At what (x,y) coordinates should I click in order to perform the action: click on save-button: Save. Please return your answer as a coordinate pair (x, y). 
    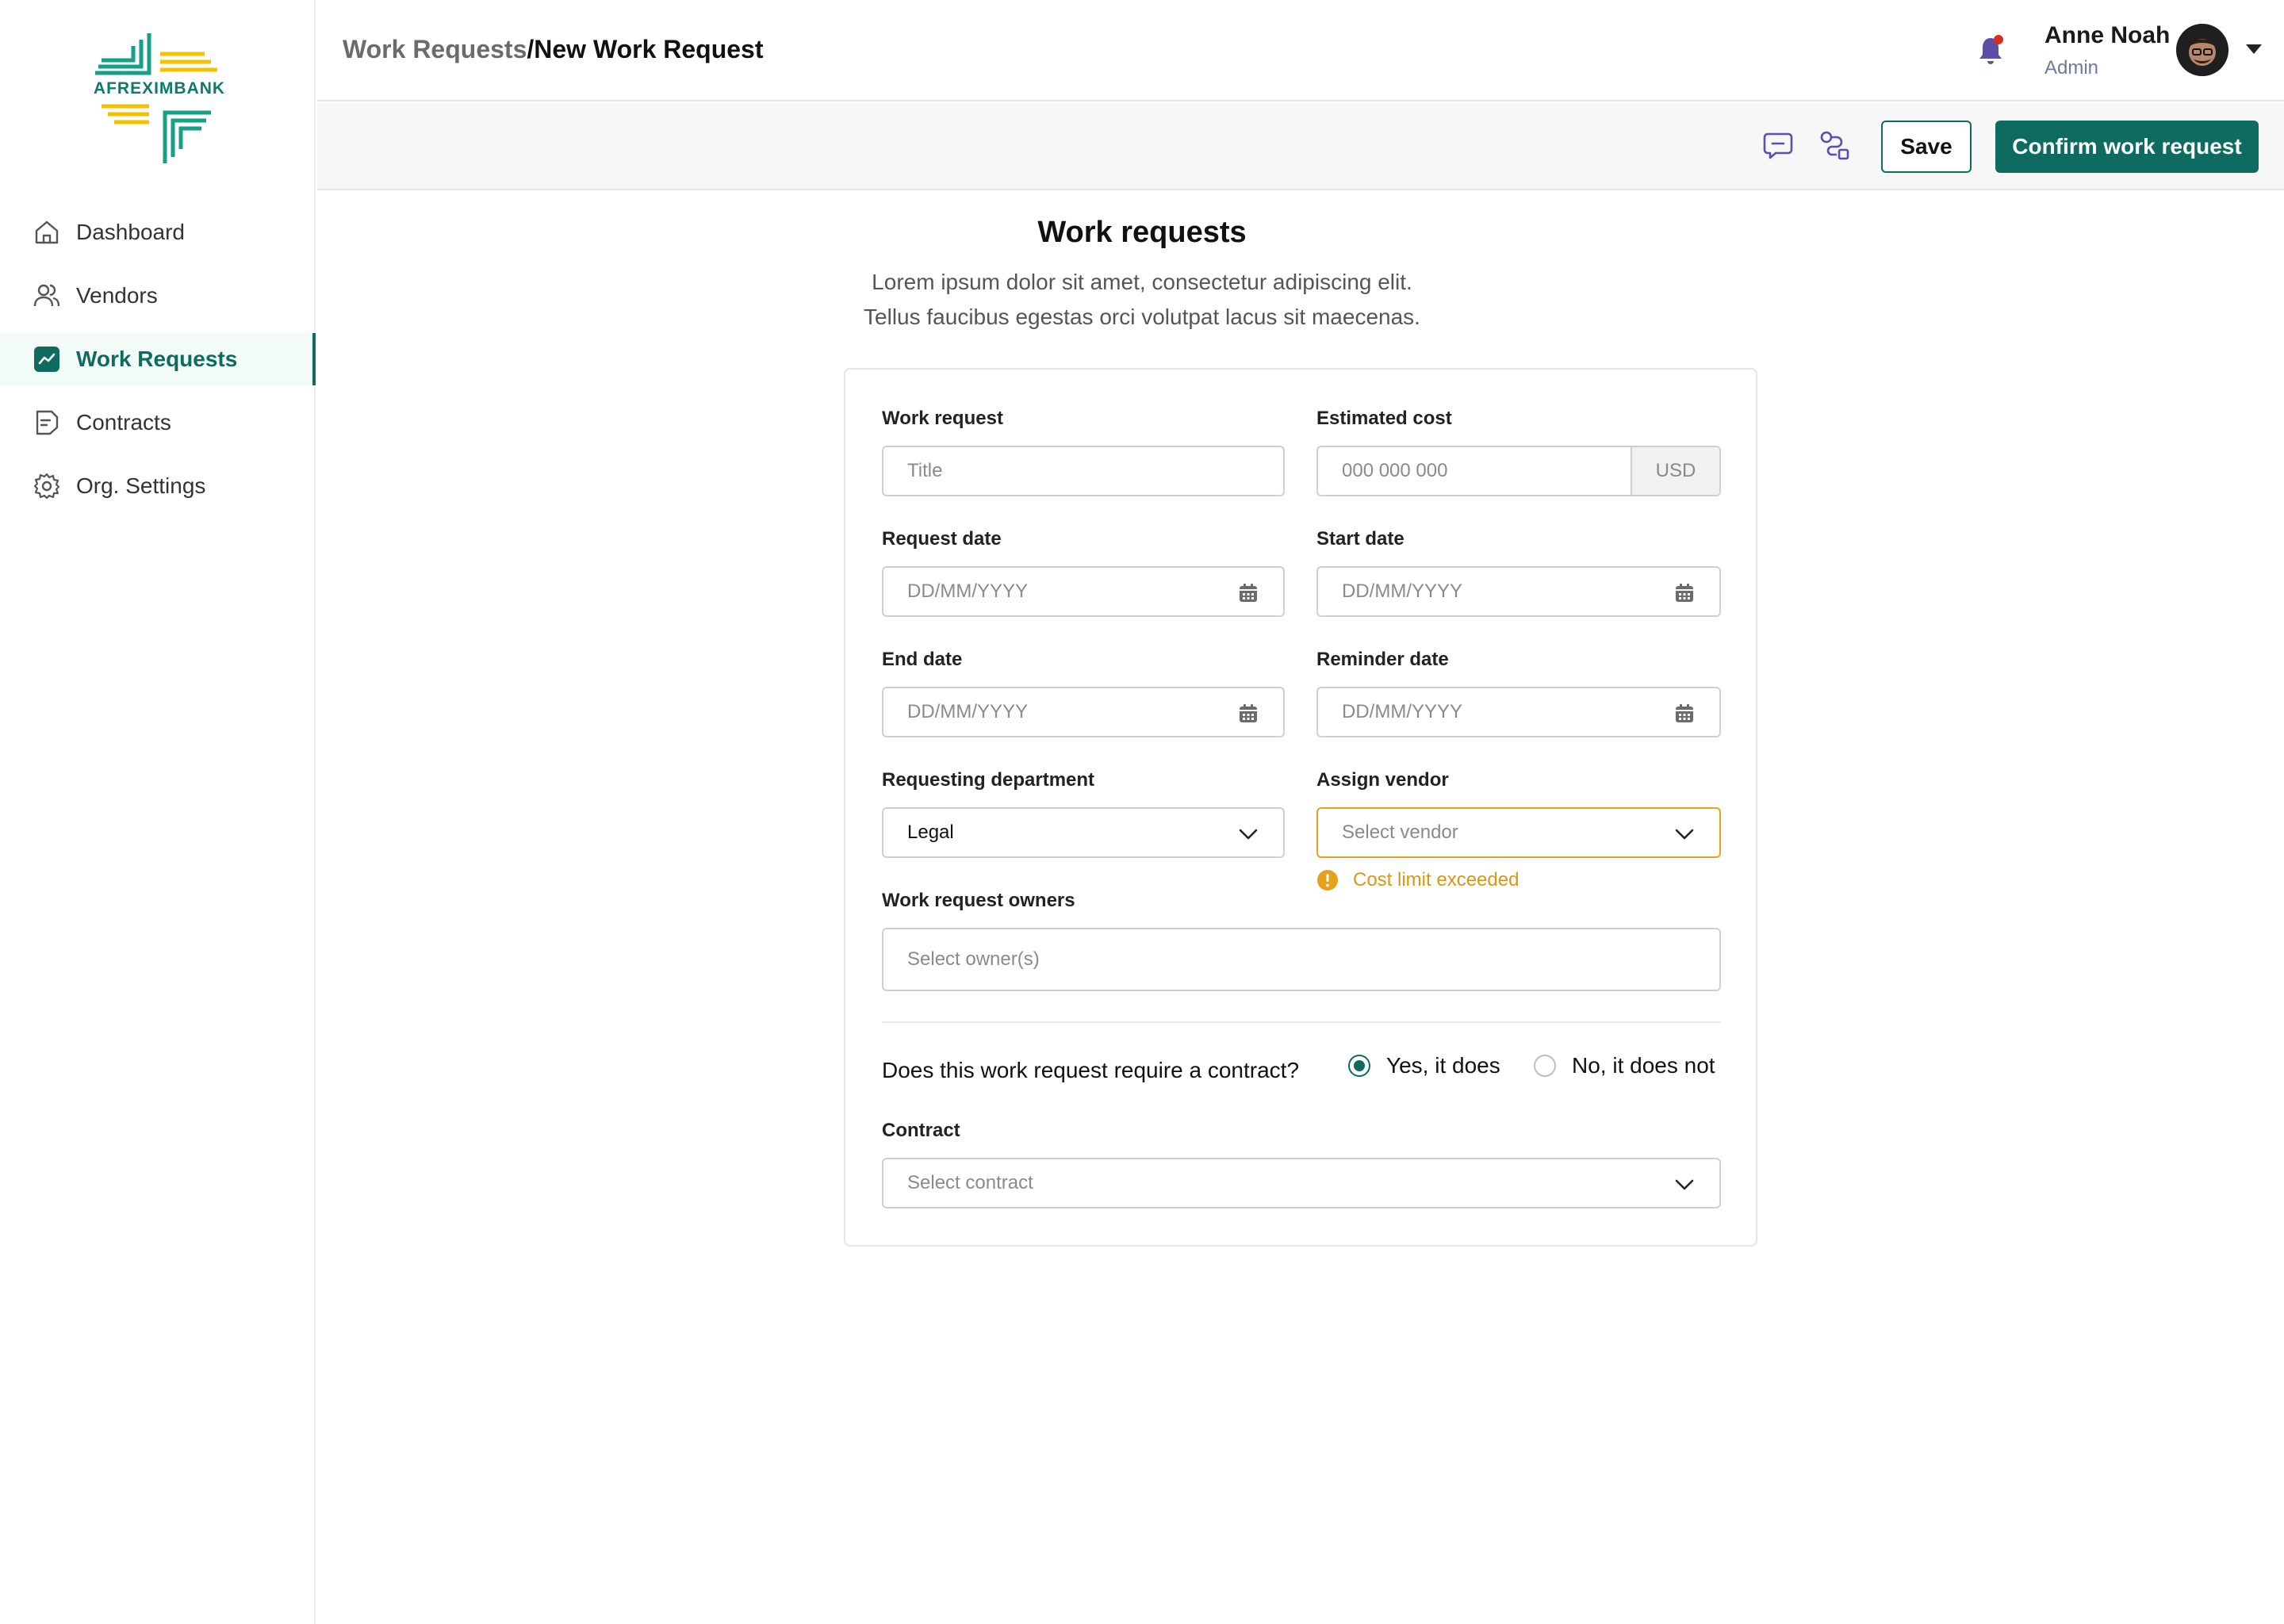
    Looking at the image, I should click on (1926, 147).